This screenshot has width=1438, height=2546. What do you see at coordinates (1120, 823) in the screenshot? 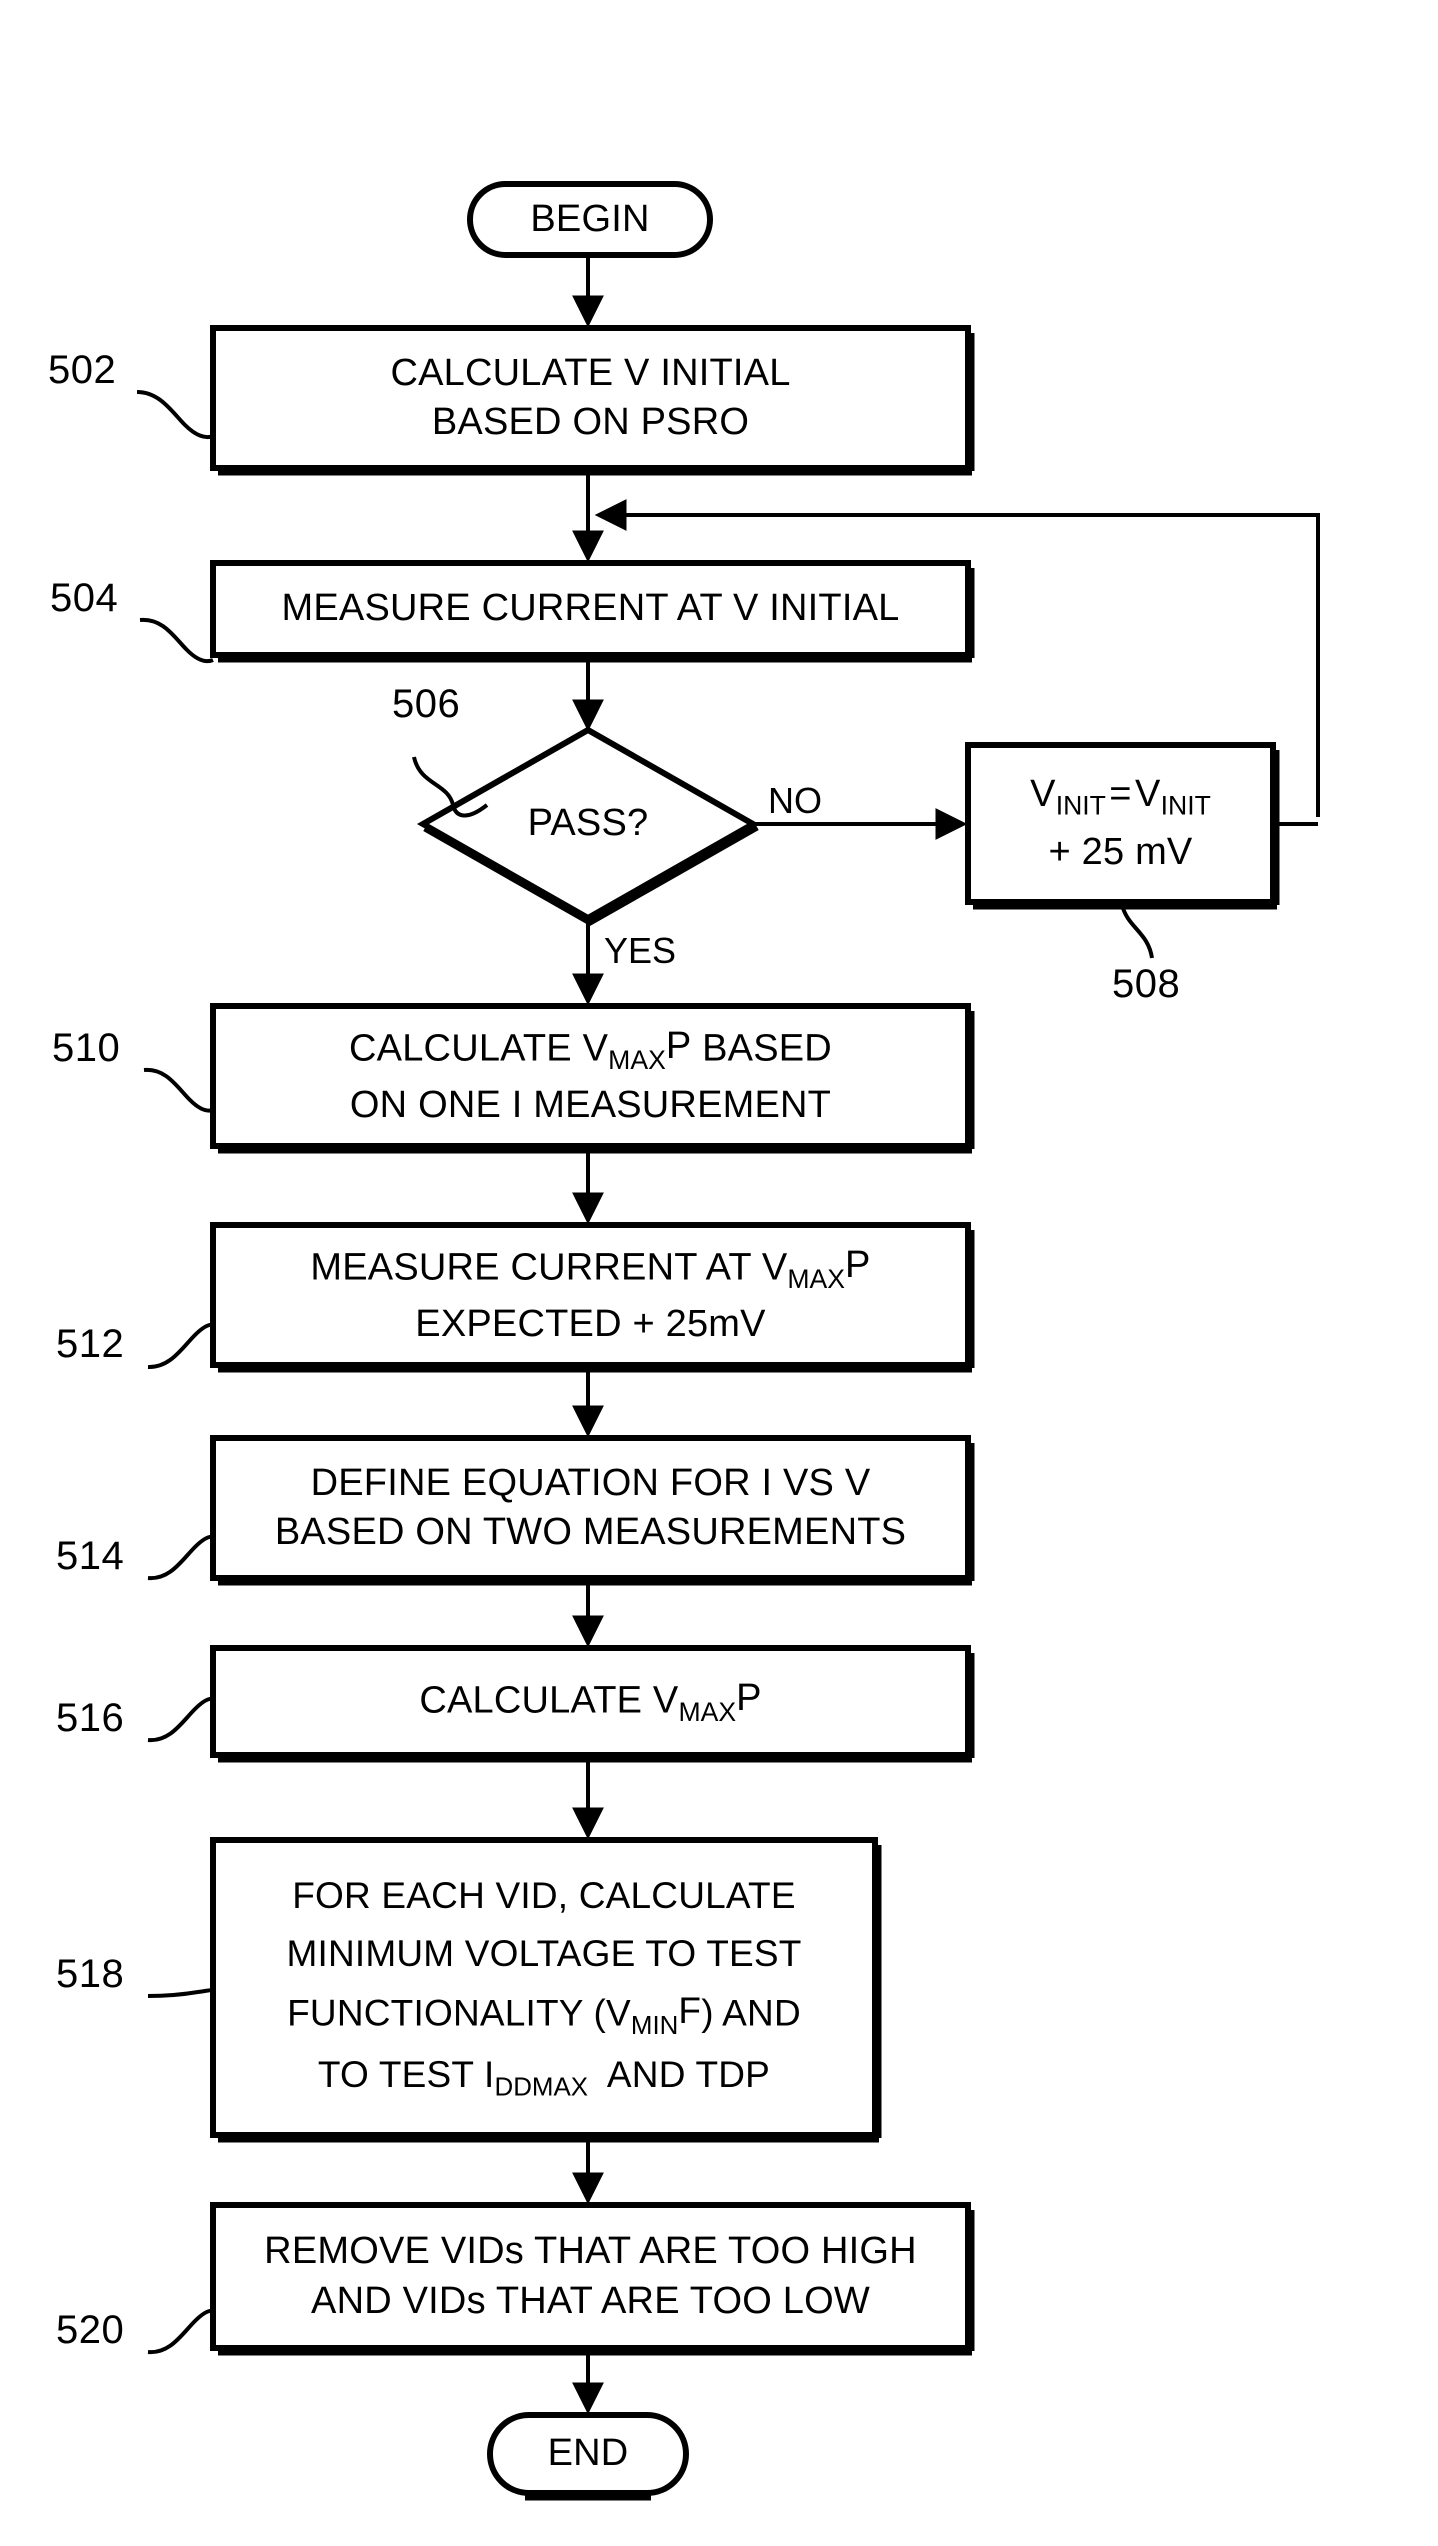
I see `node-508-shape` at bounding box center [1120, 823].